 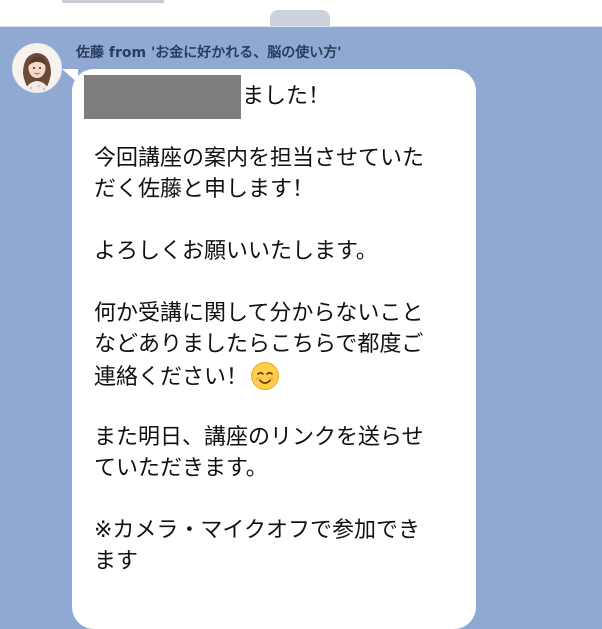 What do you see at coordinates (300, 18) in the screenshot?
I see `top-bar-pill` at bounding box center [300, 18].